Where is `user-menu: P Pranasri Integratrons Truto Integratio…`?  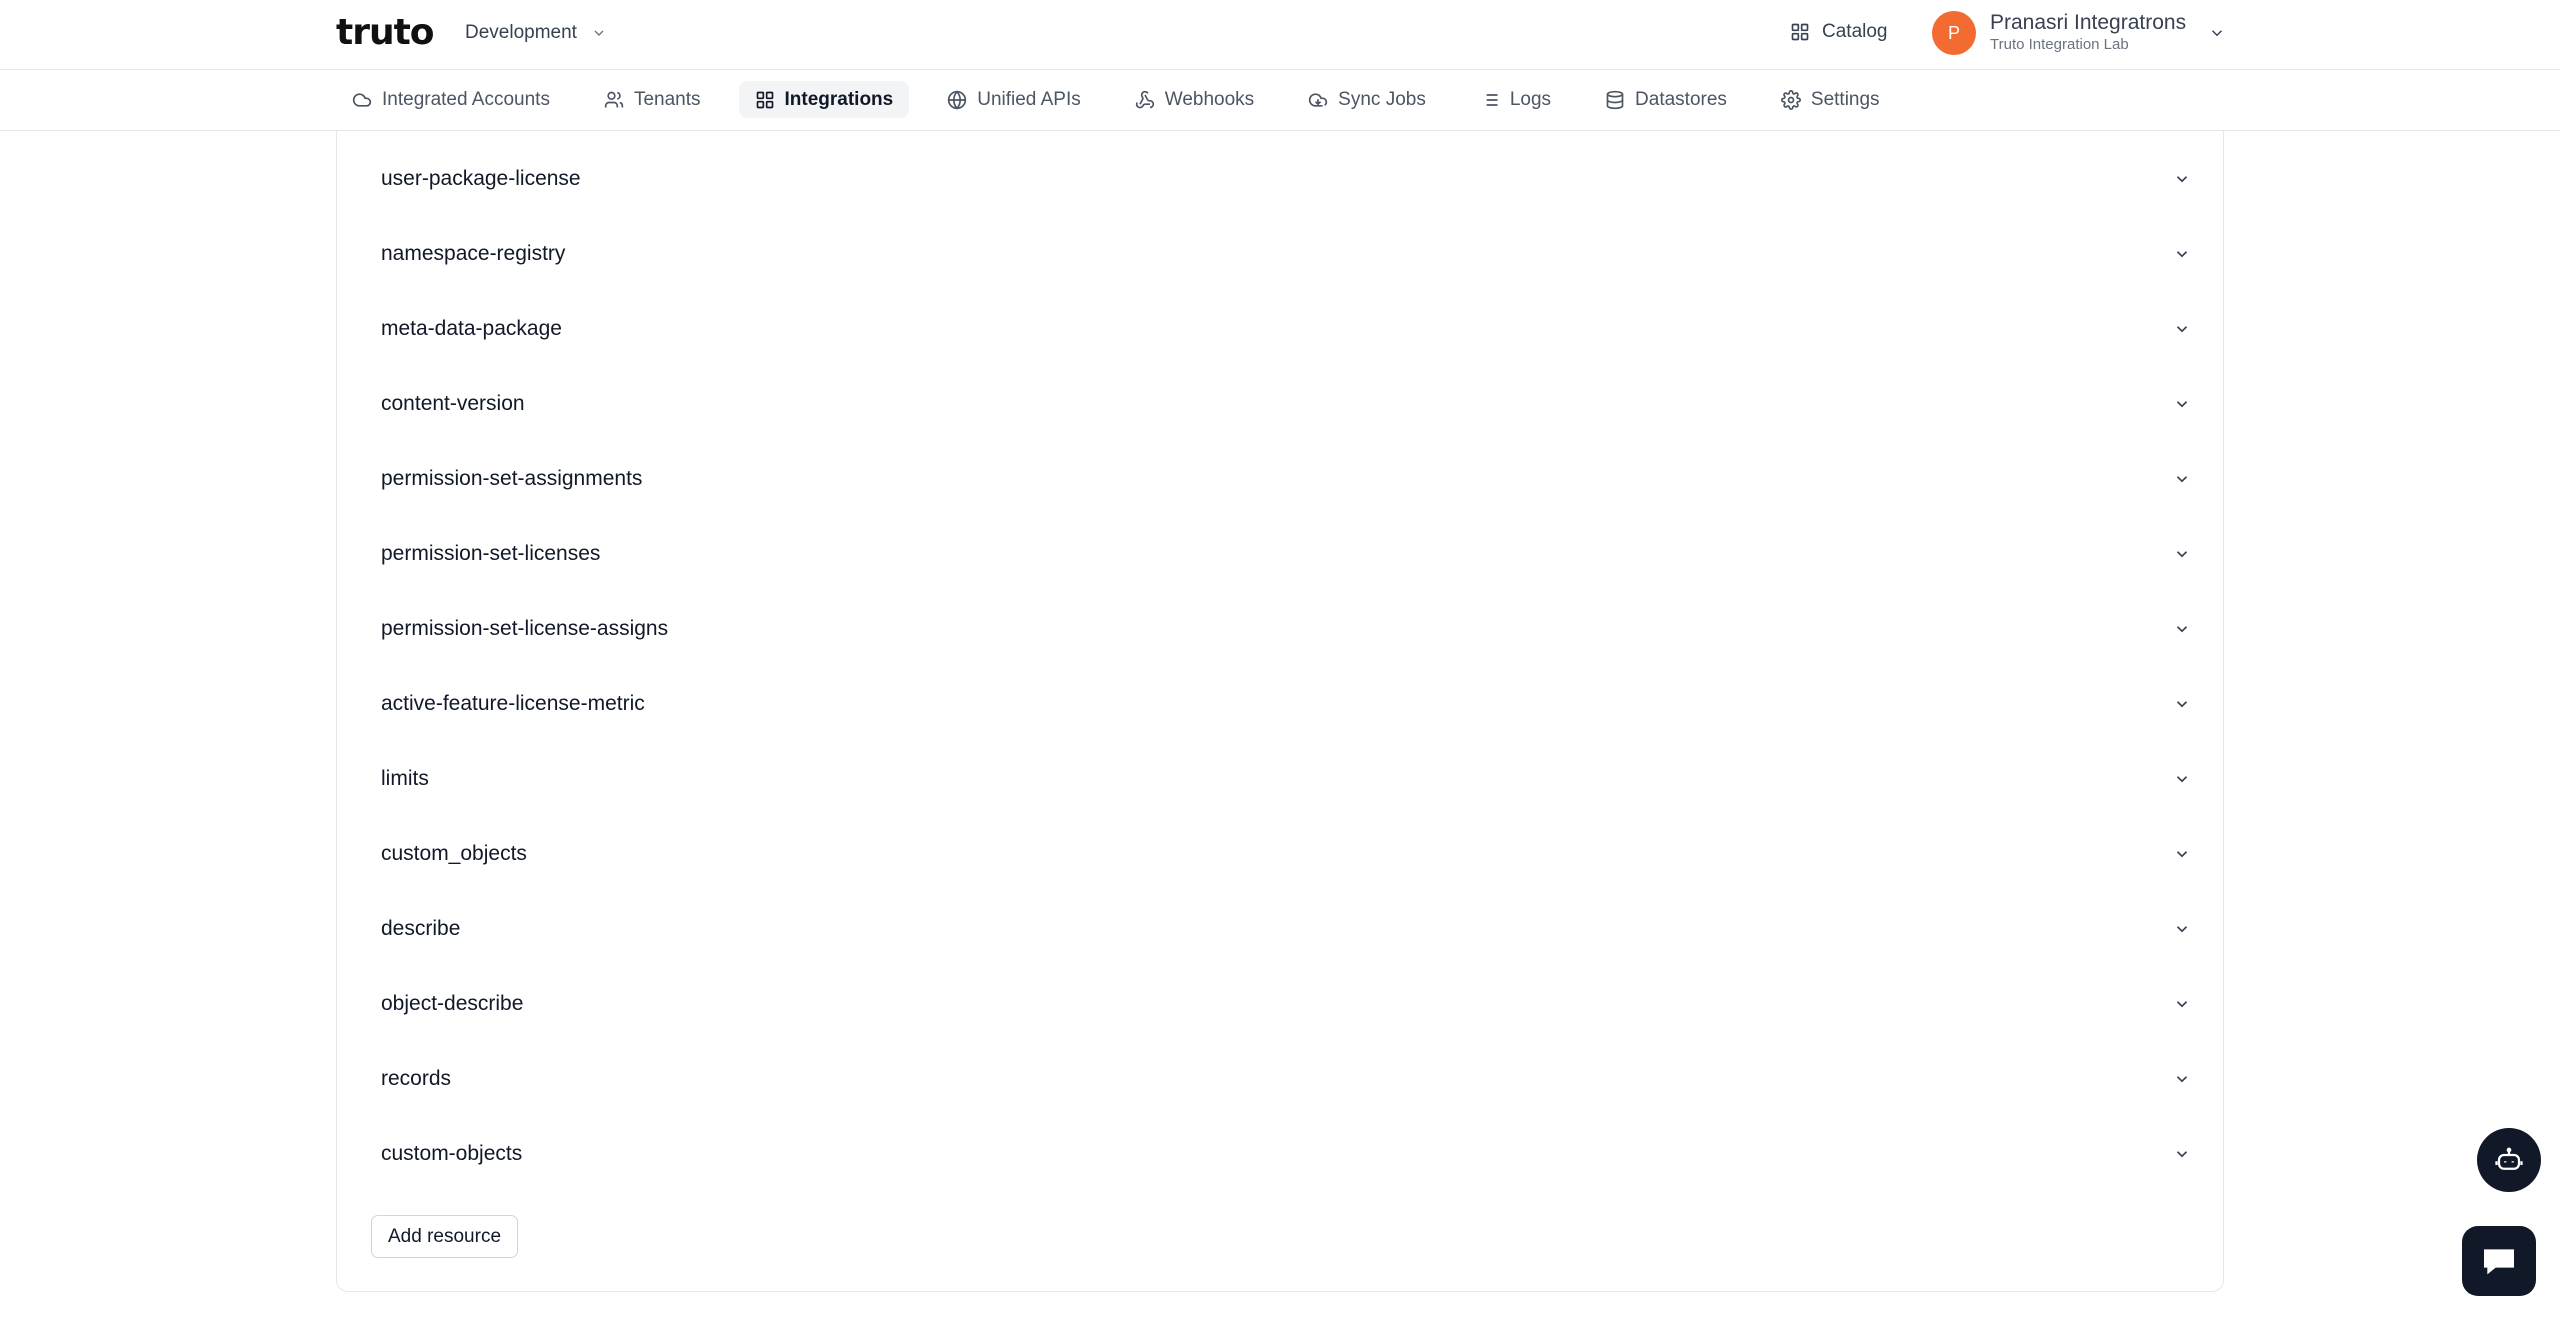
user-menu: P Pranasri Integratrons Truto Integratio… is located at coordinates (2079, 33).